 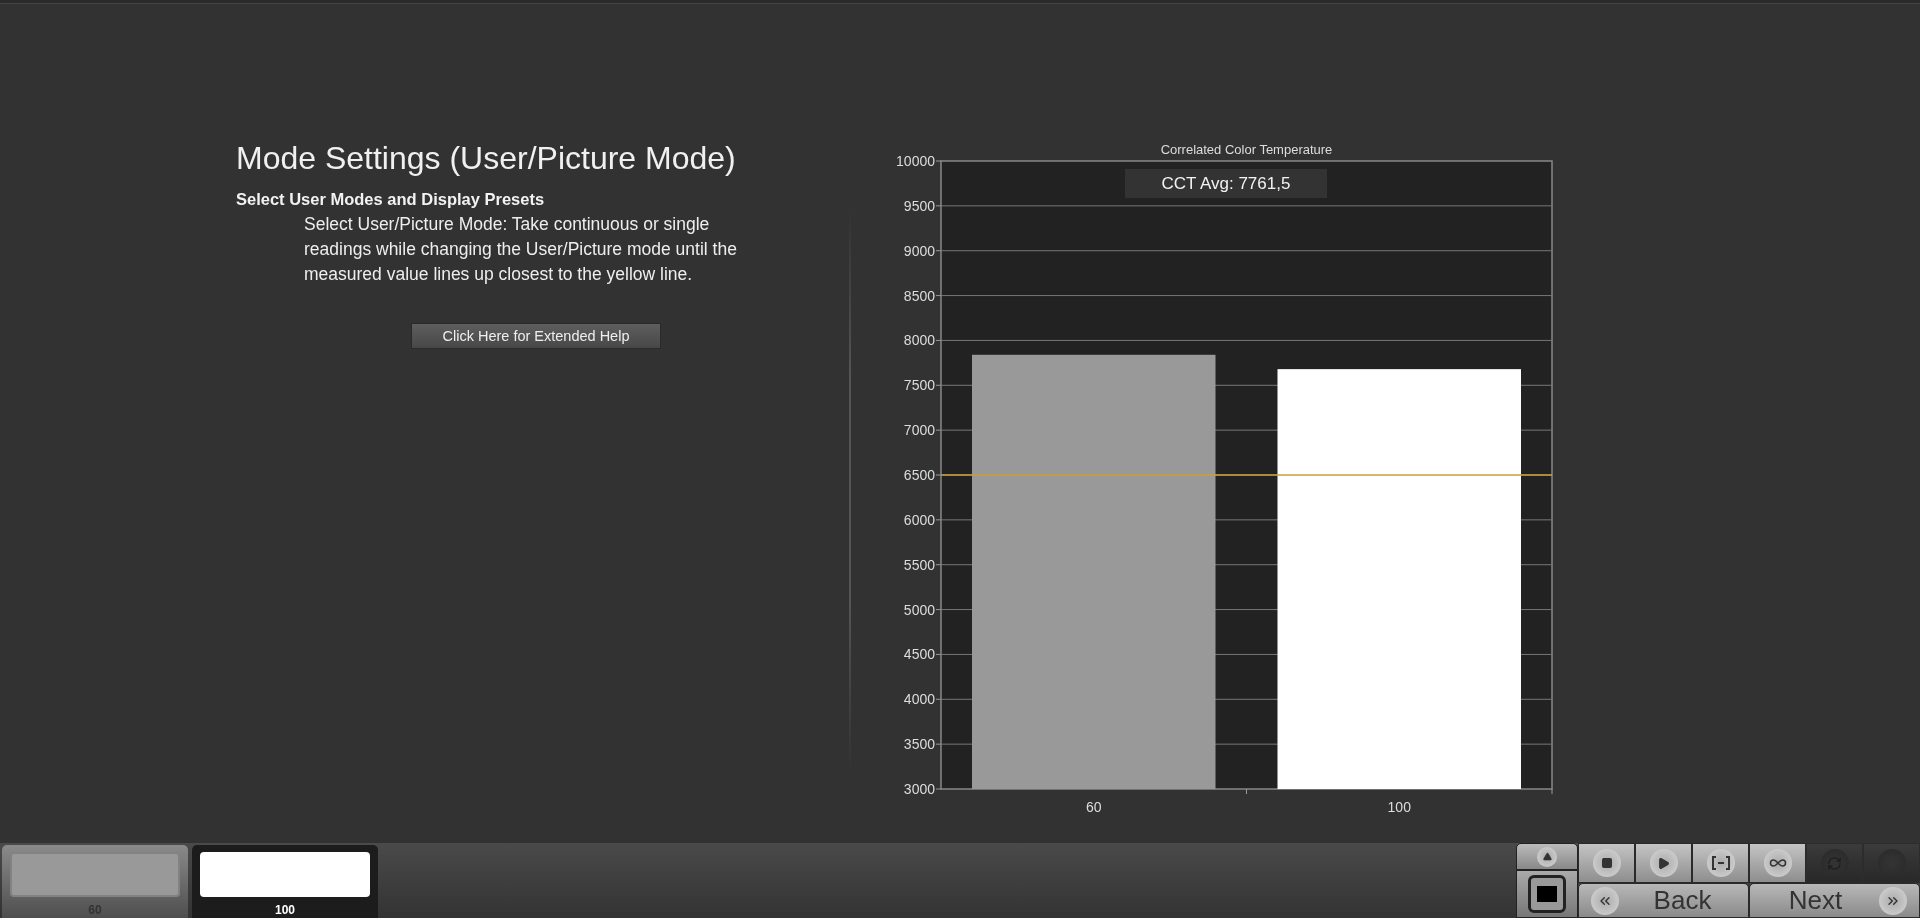 I want to click on axis-label: 7000, so click(x=919, y=430).